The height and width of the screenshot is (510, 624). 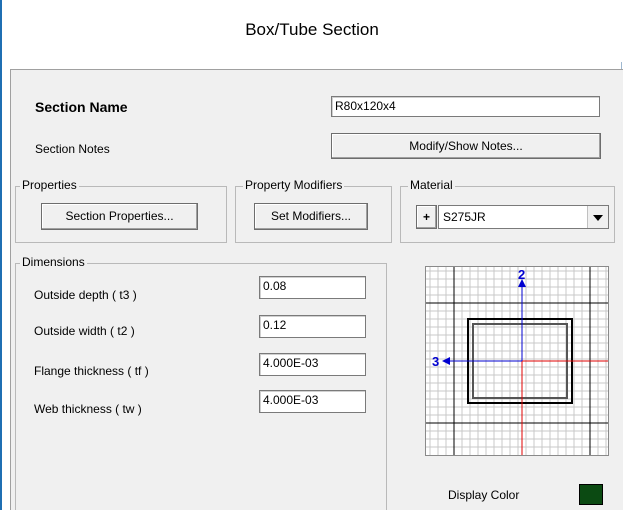 I want to click on flange-thickness-label: Flange thickness ( tf ), so click(x=91, y=371).